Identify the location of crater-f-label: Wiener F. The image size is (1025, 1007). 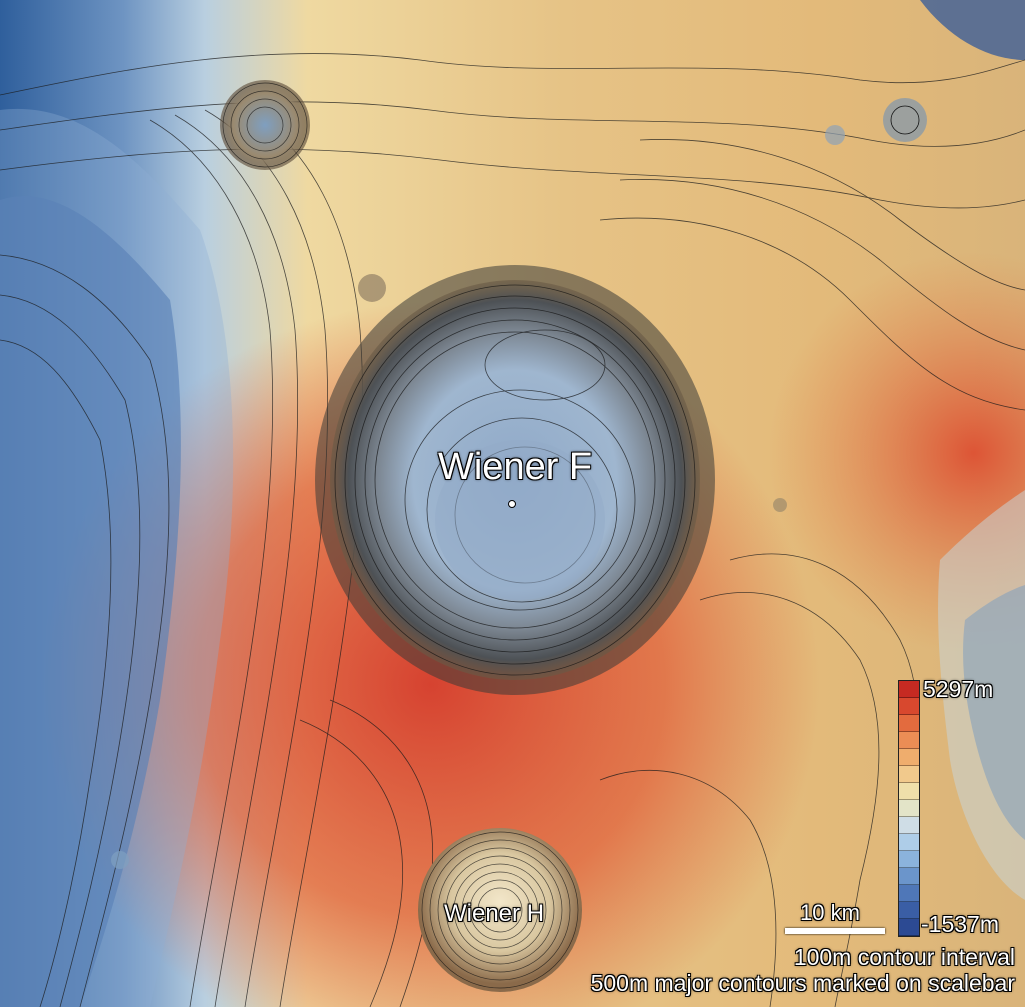
(515, 467).